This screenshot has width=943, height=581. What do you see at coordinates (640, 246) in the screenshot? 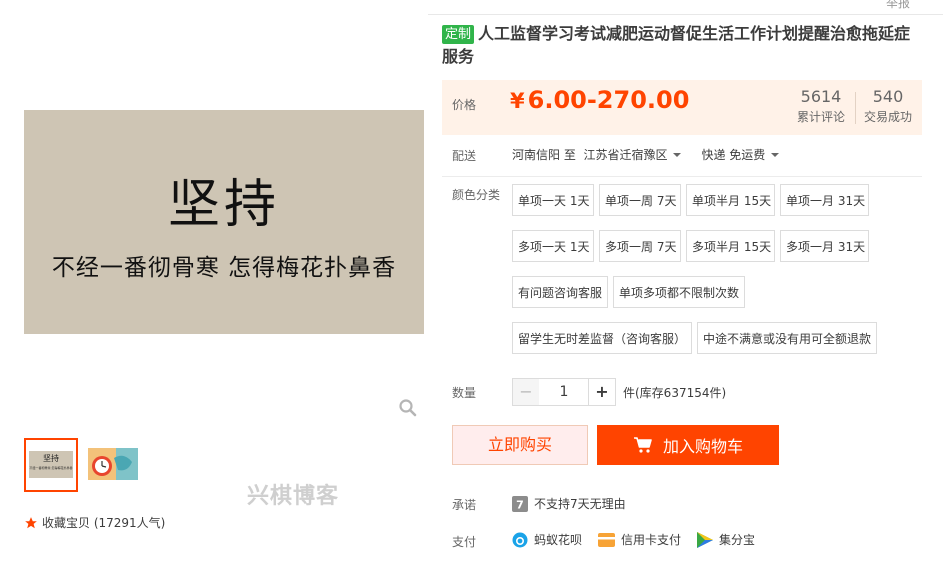
I see `option-5: 多项一周 7天` at bounding box center [640, 246].